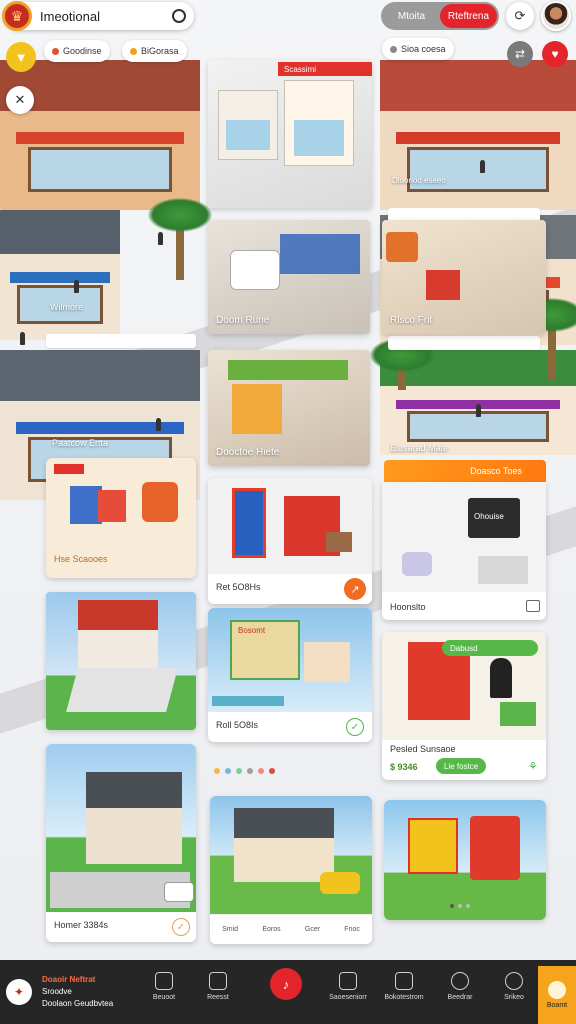  I want to click on map-caption: Dlooriod eseeo, so click(419, 180).